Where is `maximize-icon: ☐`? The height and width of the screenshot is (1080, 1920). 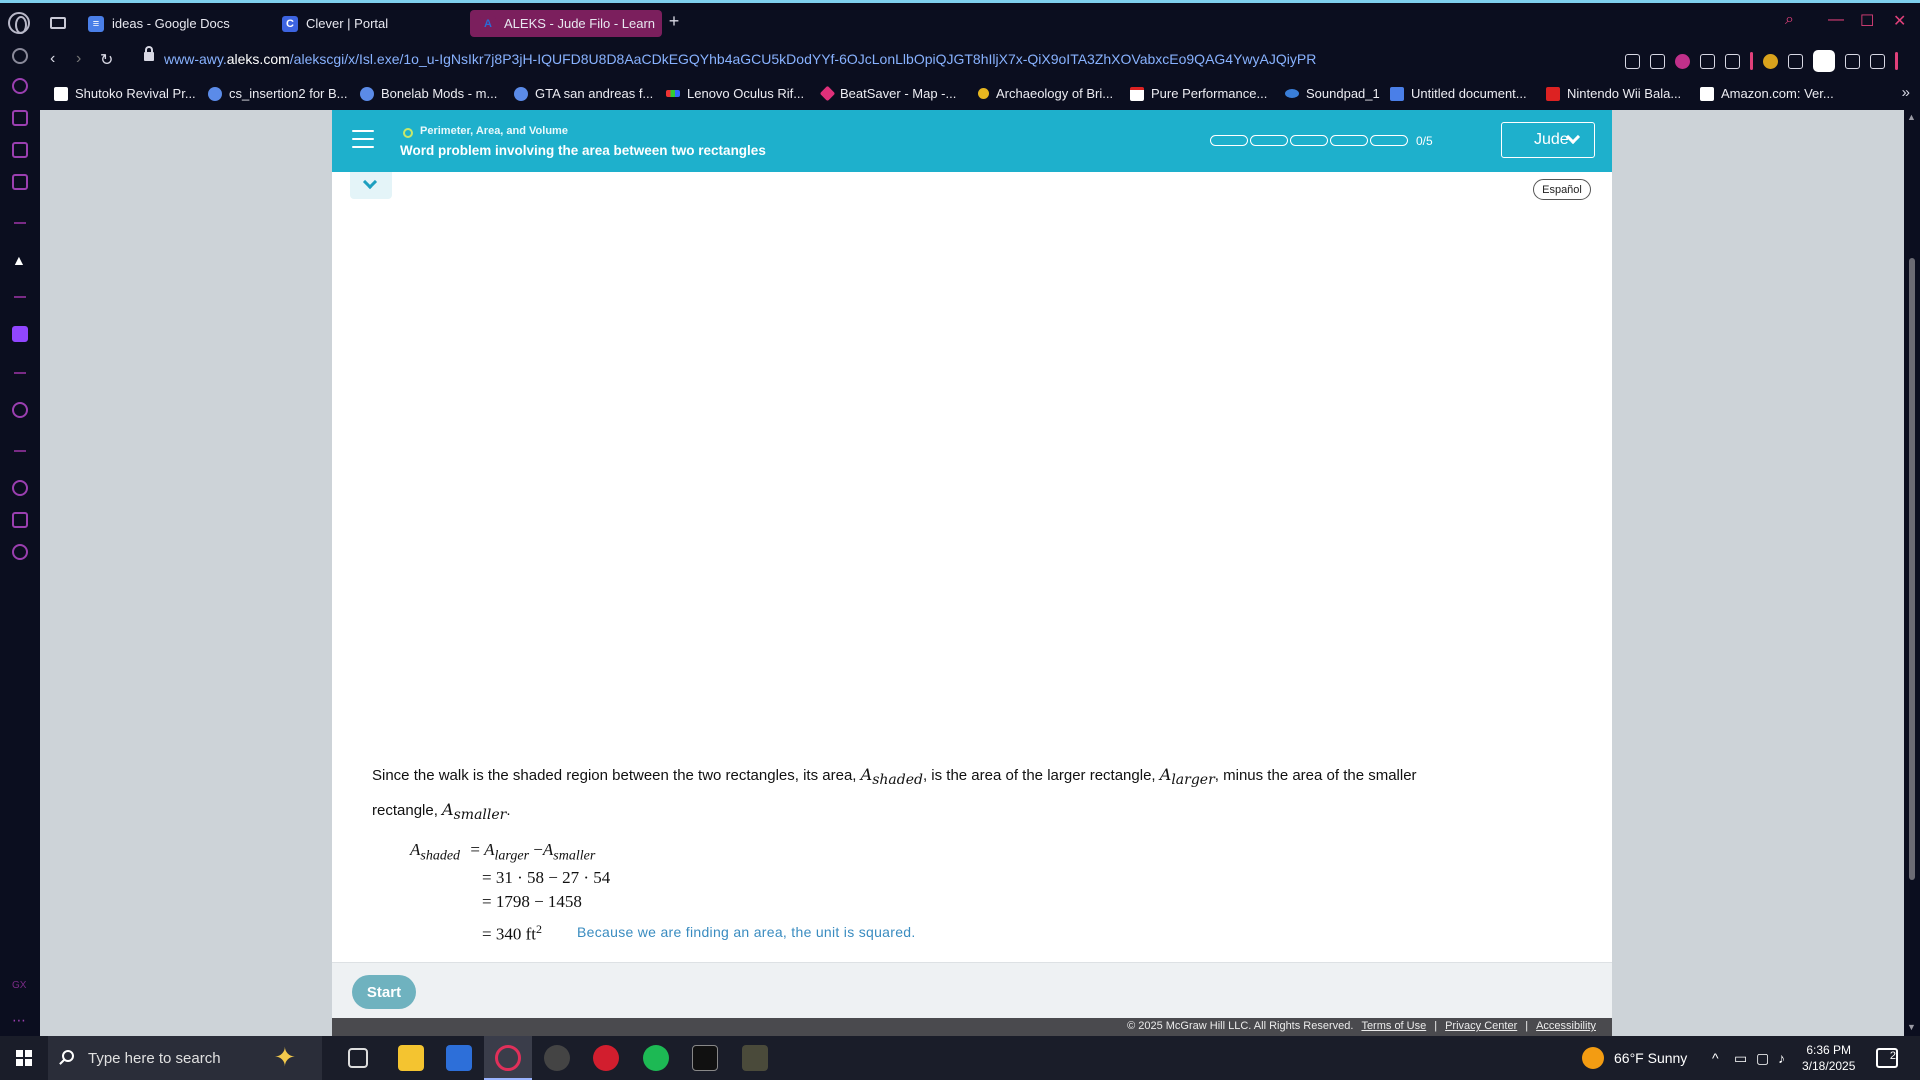
maximize-icon: ☐ is located at coordinates (1867, 21).